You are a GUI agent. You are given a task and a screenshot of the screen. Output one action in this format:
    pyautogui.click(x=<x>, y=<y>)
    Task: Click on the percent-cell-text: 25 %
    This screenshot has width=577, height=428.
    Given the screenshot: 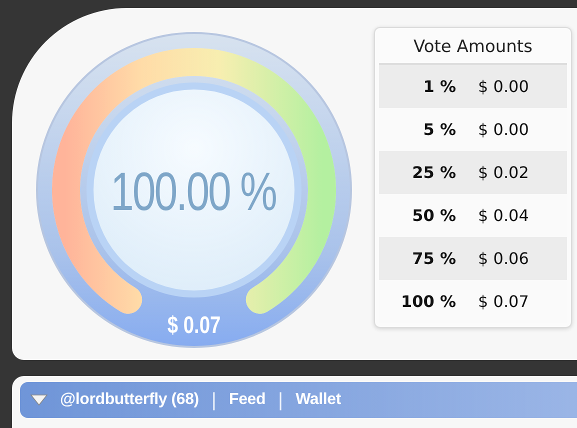 What is the action you would take?
    pyautogui.click(x=434, y=173)
    